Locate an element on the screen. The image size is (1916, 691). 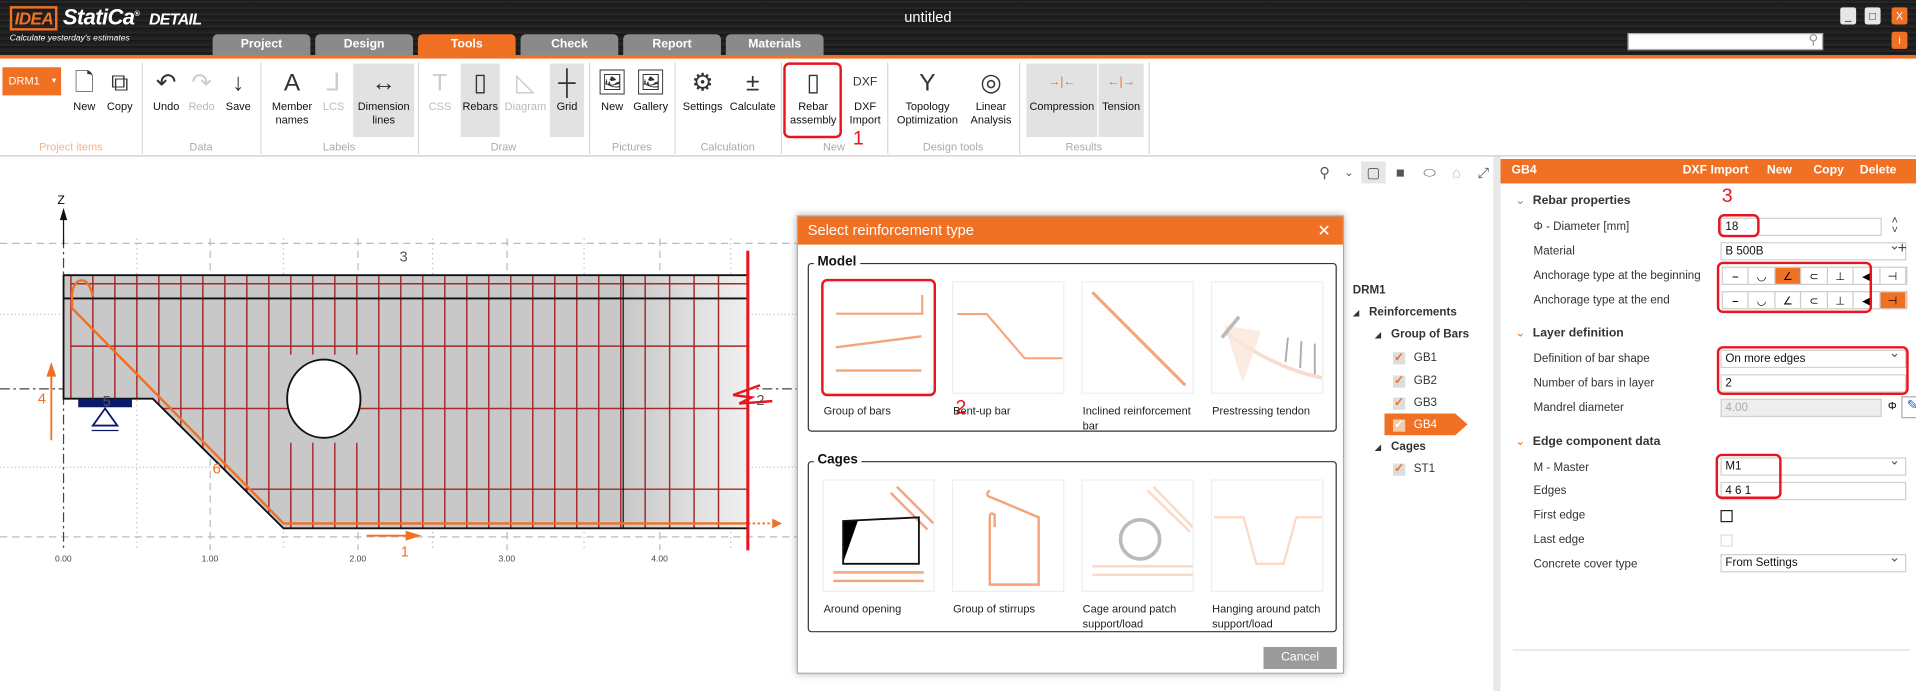
member-select: DRM1 ▾ is located at coordinates (32, 81).